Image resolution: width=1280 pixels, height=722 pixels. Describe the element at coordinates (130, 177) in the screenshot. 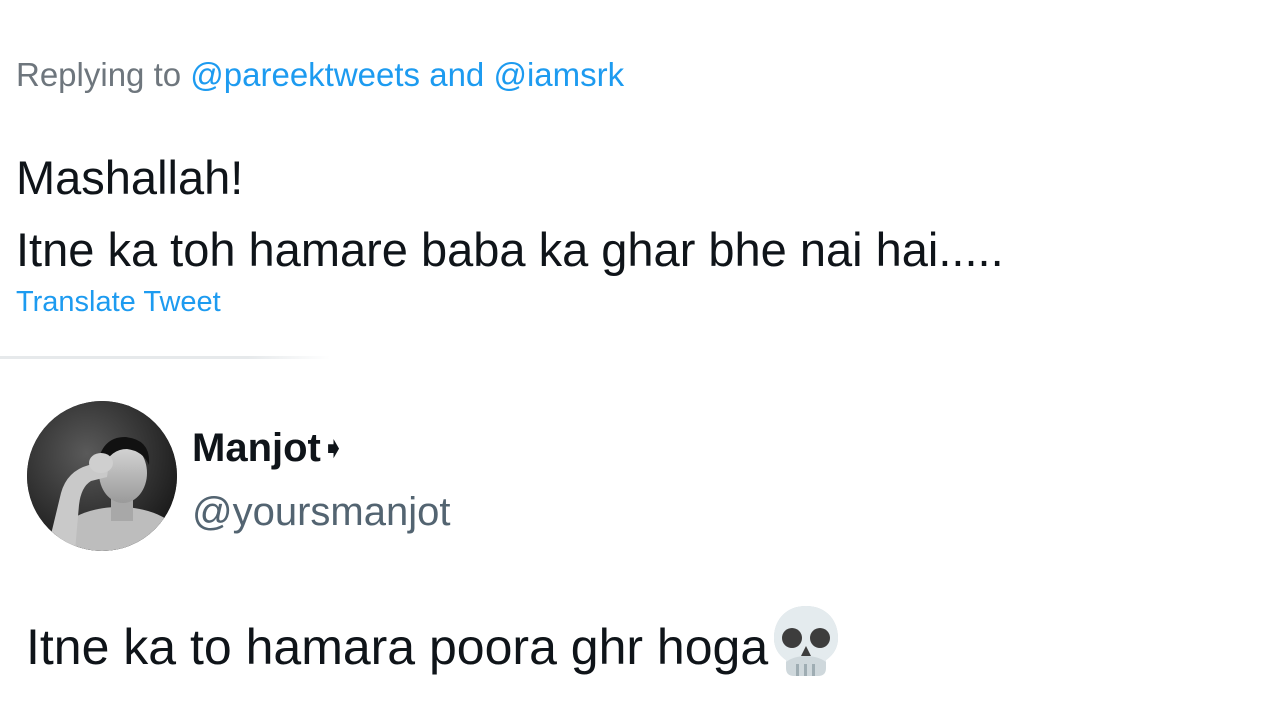

I see `tweet-line-1: Mashallah!` at that location.